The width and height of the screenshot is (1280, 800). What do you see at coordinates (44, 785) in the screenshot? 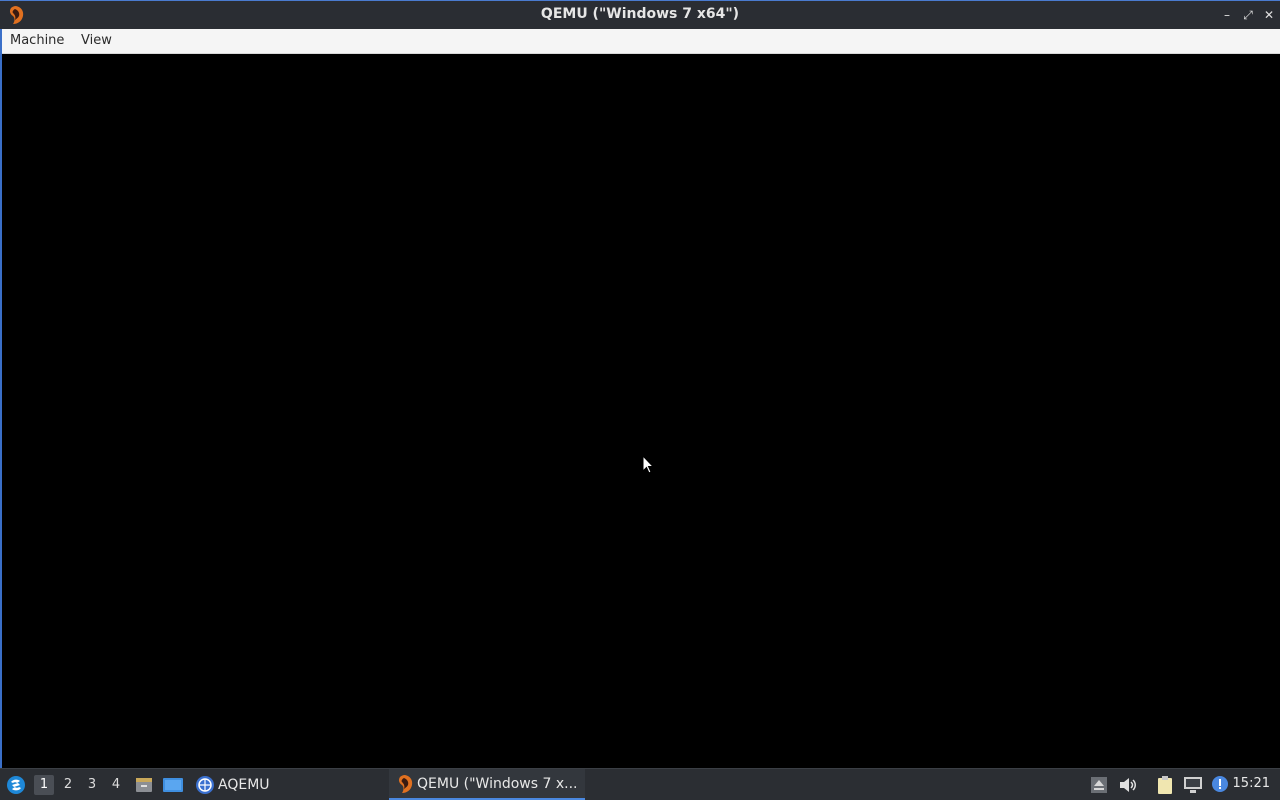
I see `desktop-1-button: 1` at bounding box center [44, 785].